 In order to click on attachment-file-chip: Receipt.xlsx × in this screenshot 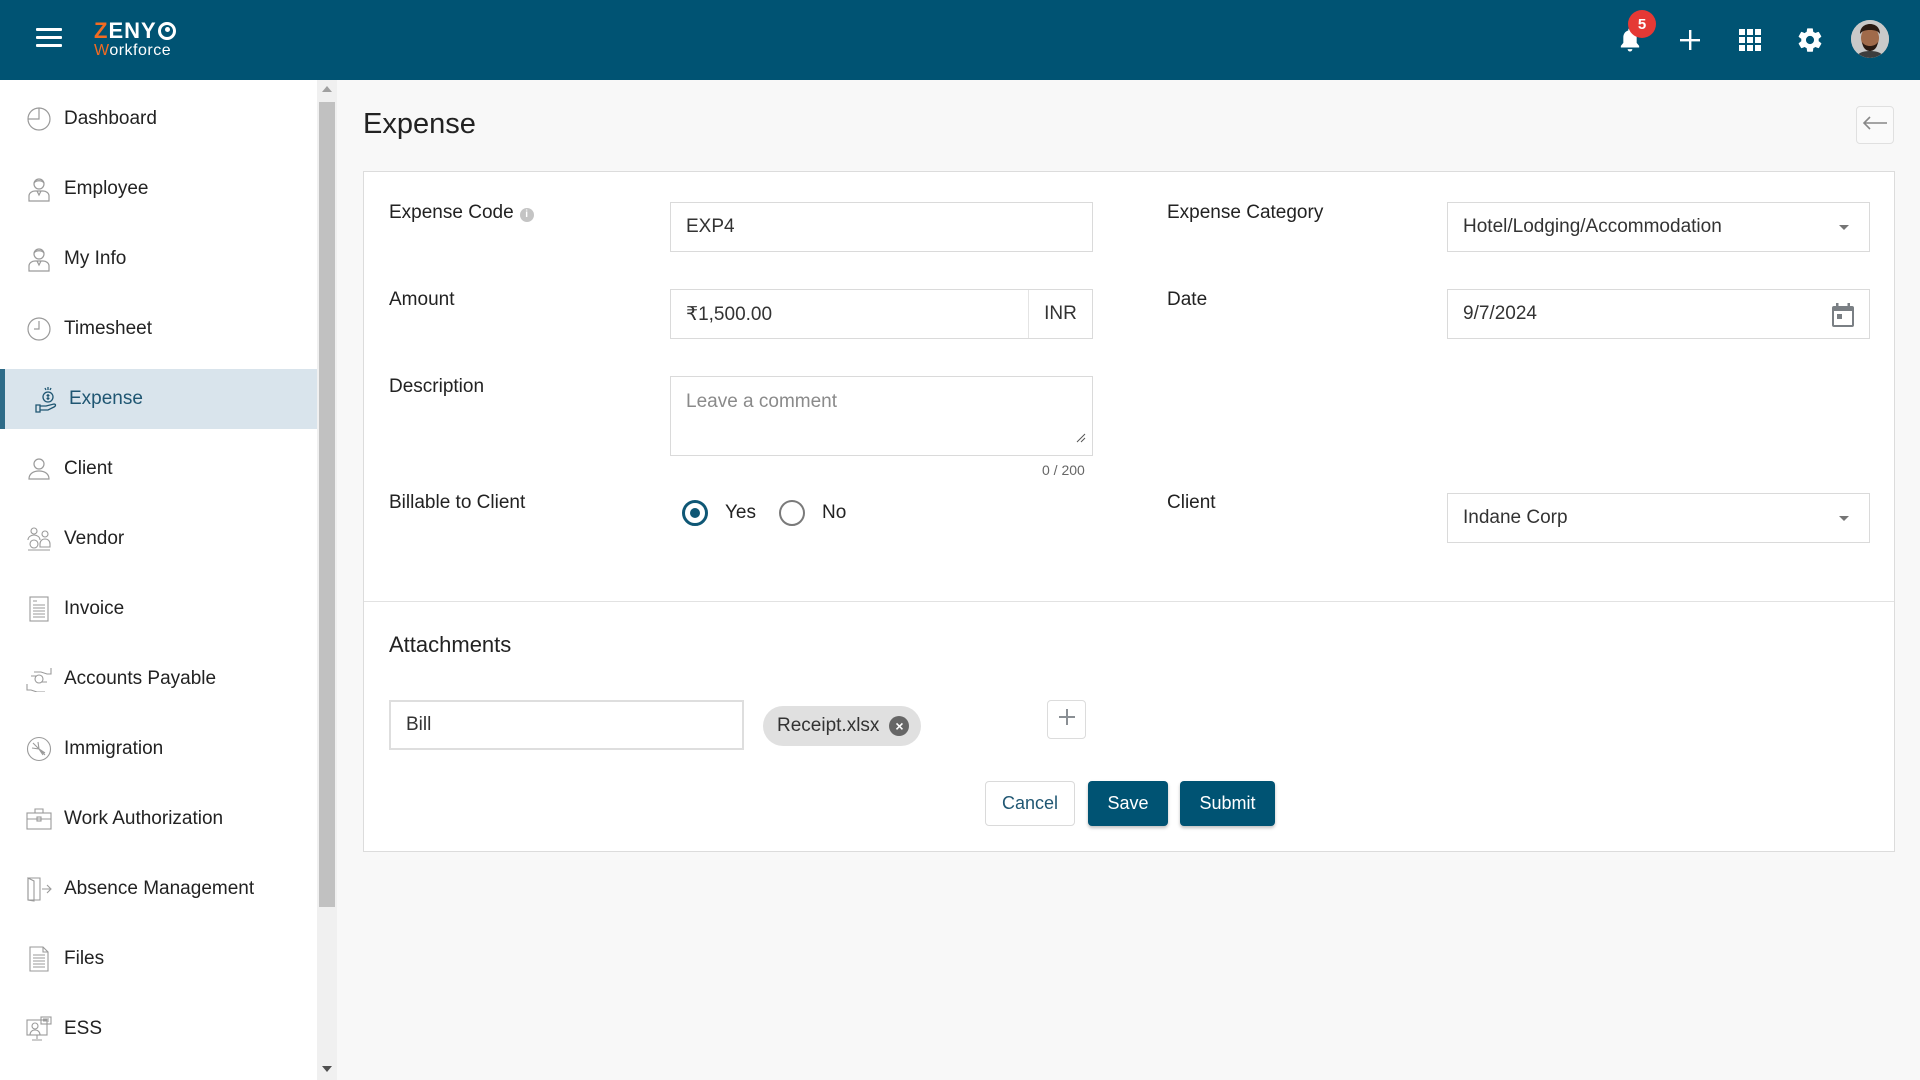, I will do `click(842, 726)`.